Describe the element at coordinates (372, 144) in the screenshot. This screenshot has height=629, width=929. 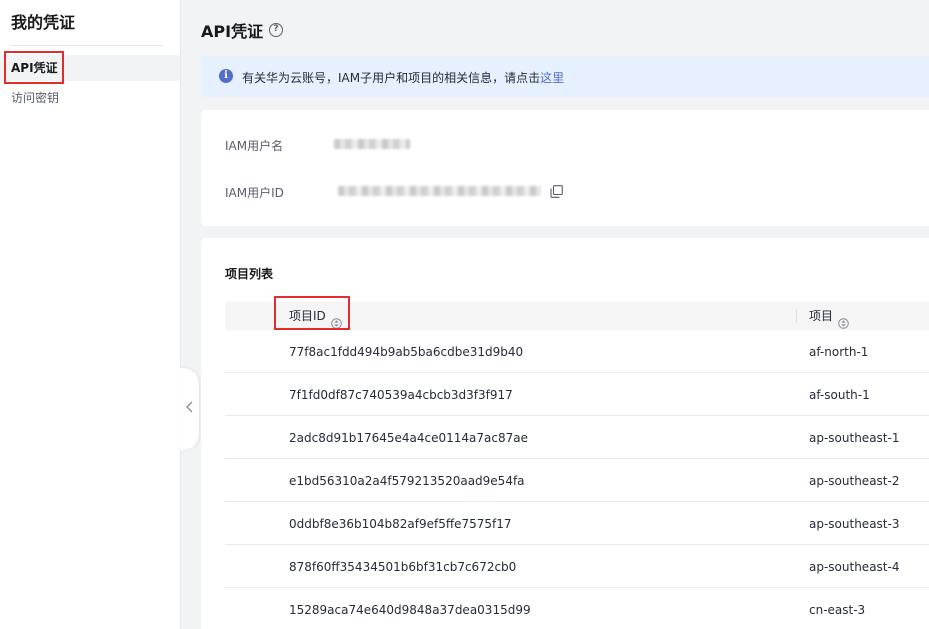
I see `iam-username-value-redacted` at that location.